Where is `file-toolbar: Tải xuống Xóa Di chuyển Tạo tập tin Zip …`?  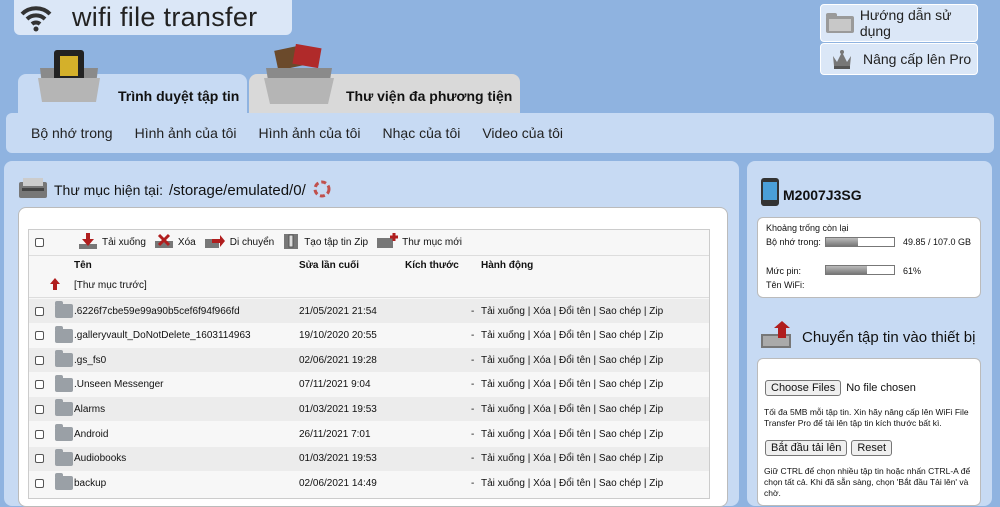
file-toolbar: Tải xuống Xóa Di chuyển Tạo tập tin Zip … is located at coordinates (369, 243).